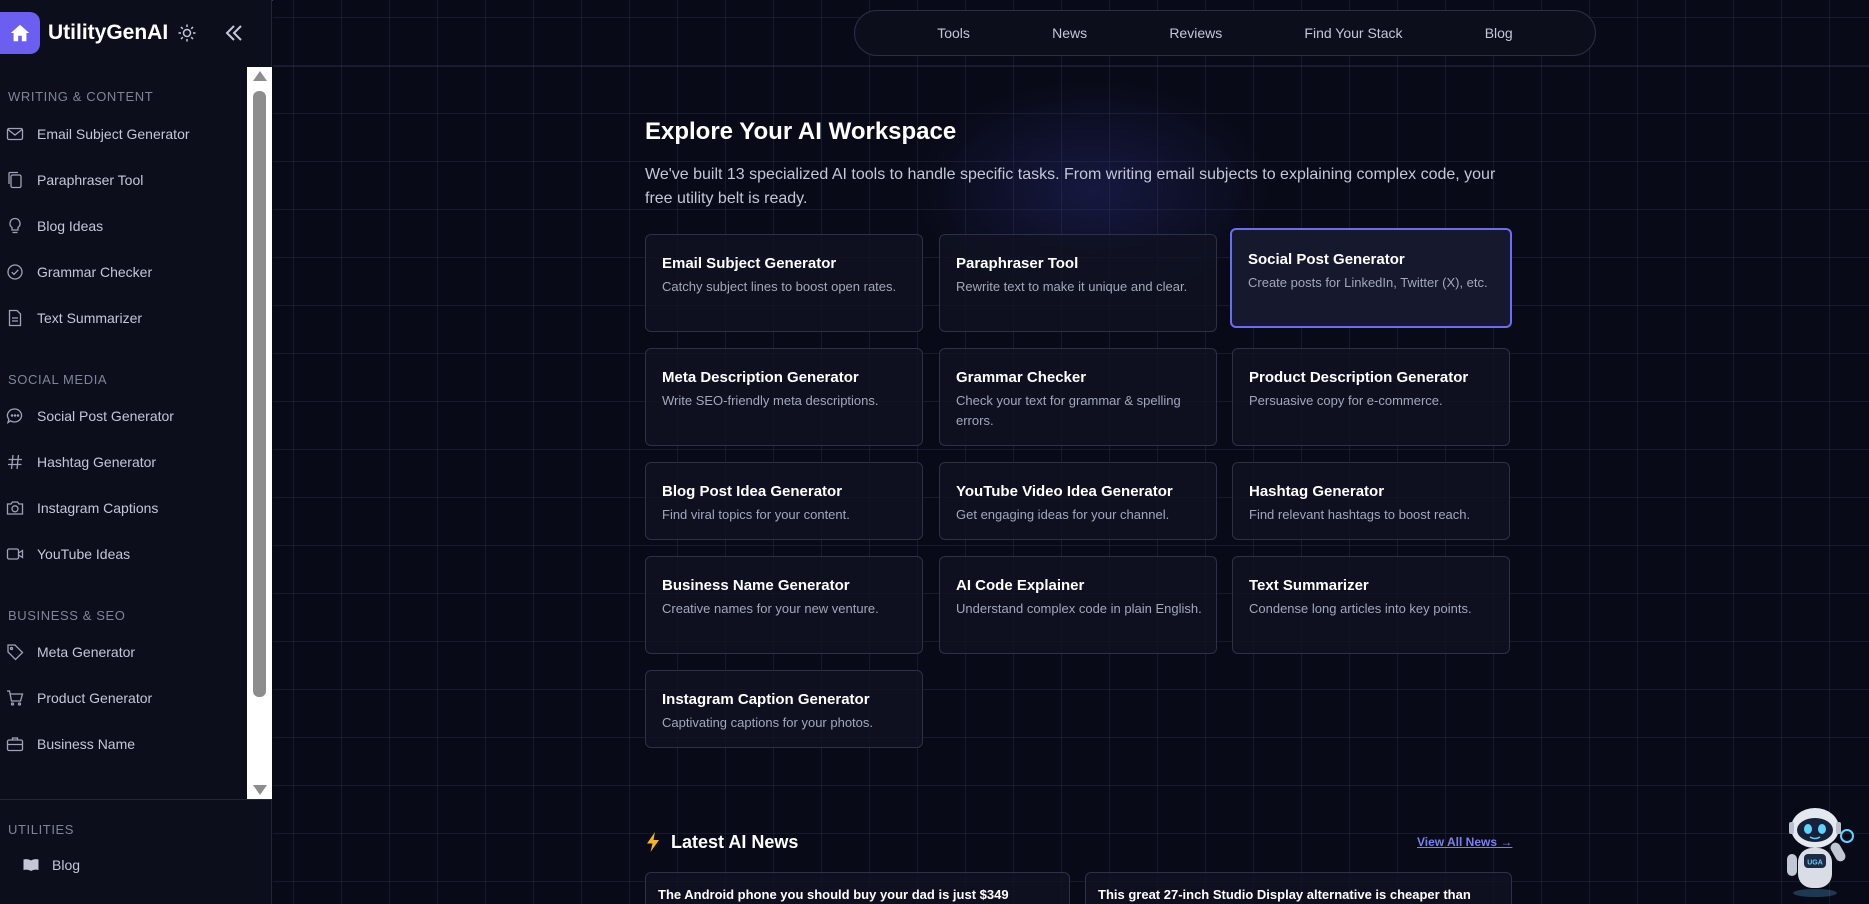  I want to click on copy-icon, so click(15, 180).